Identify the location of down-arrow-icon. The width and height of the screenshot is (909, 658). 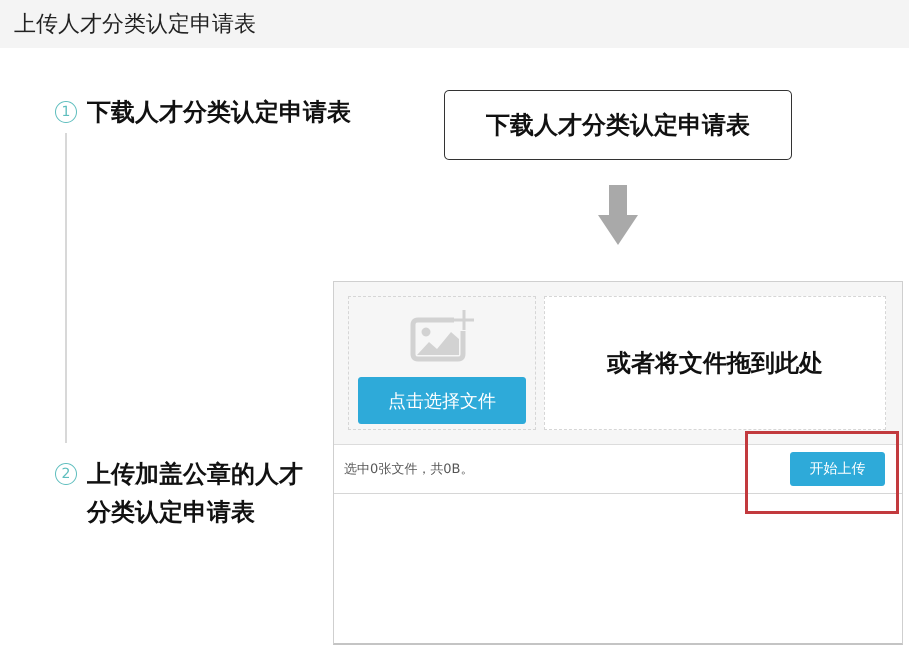
(618, 215).